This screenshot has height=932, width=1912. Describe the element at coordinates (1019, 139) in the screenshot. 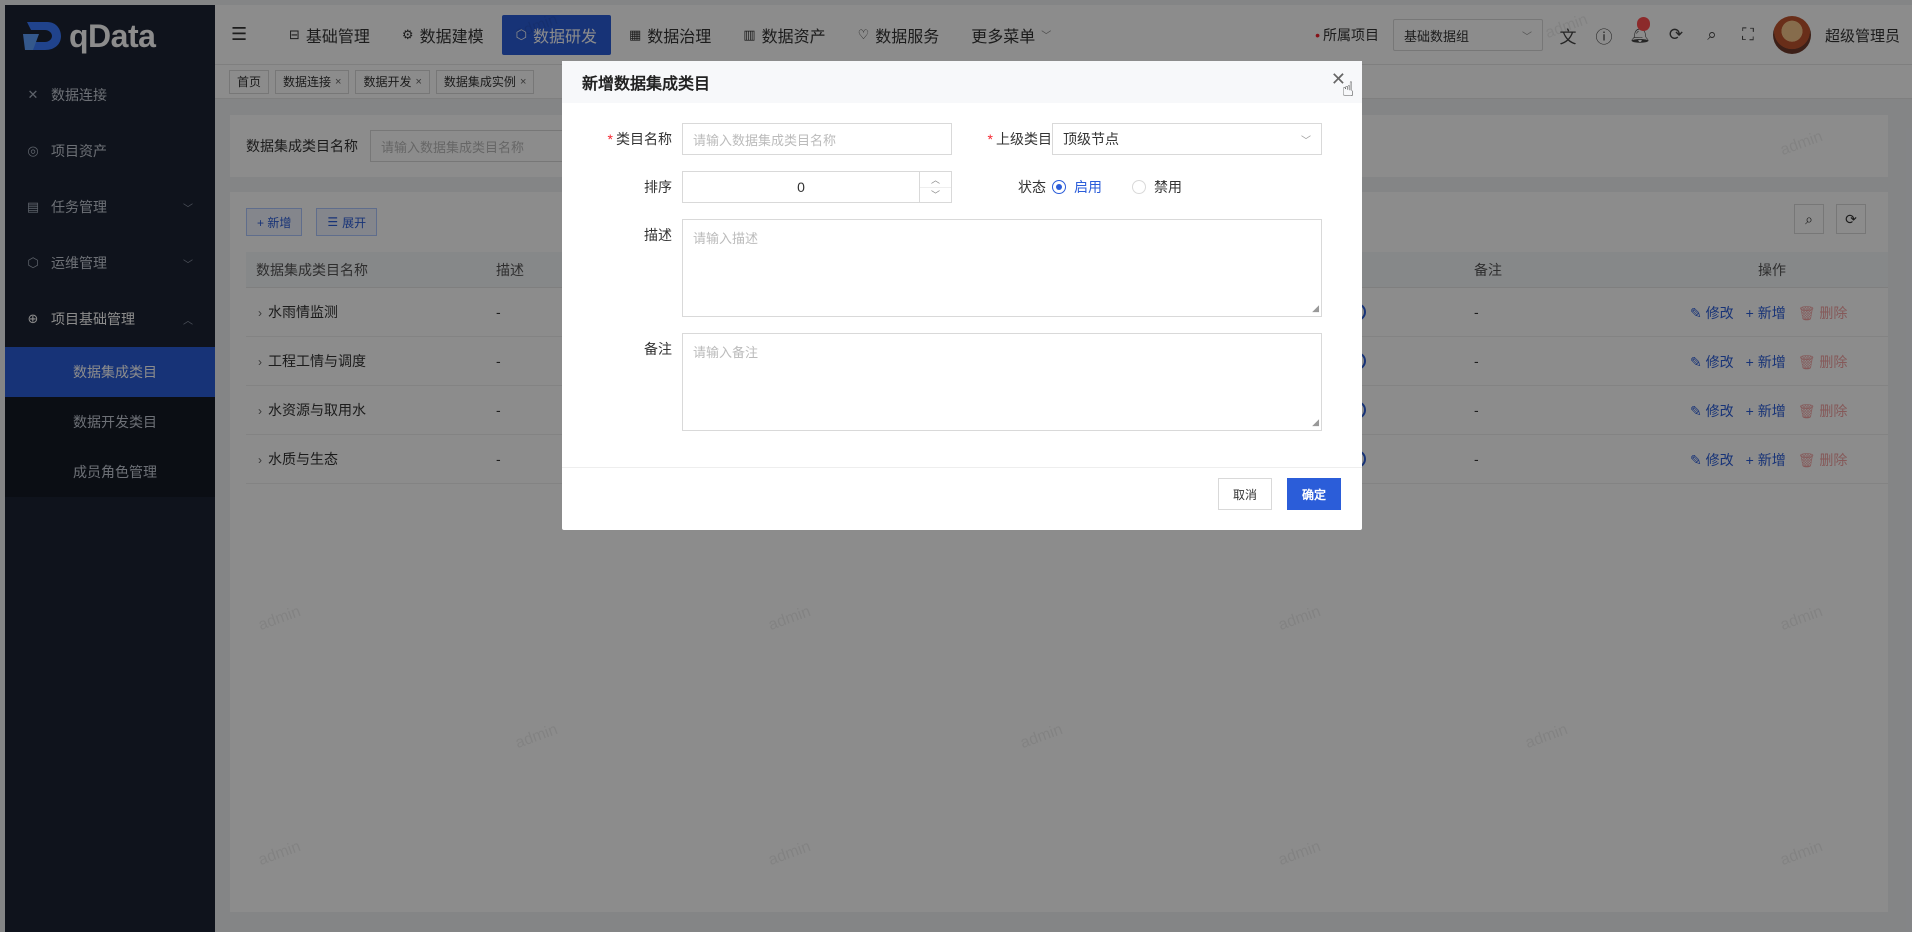

I see `parent-label: * 上级类目` at that location.